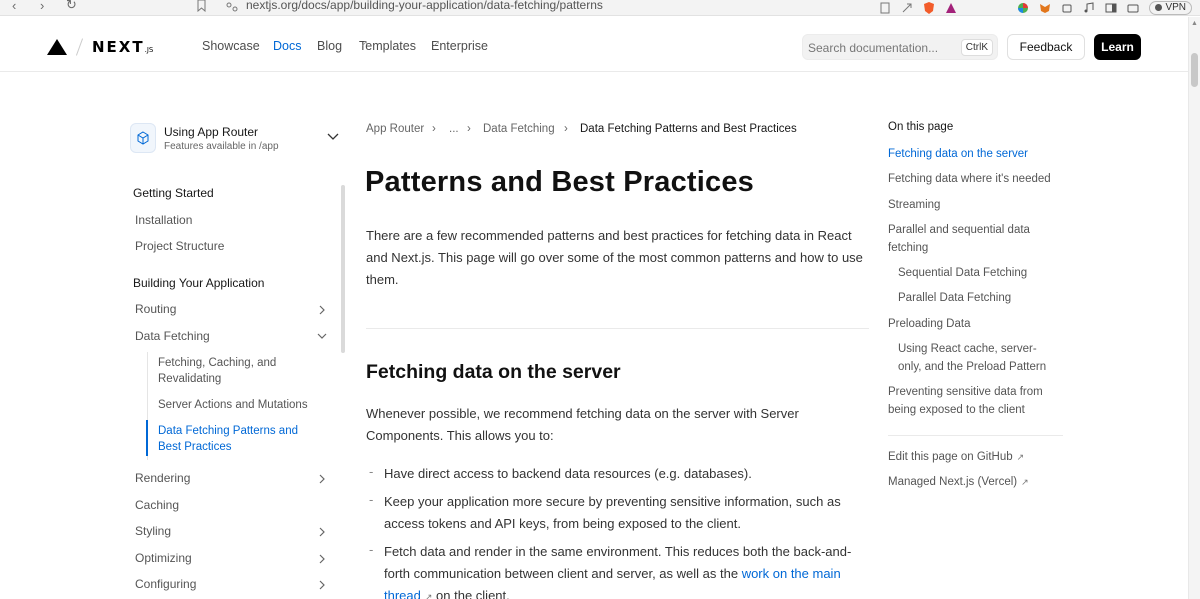  I want to click on cube-icon, so click(143, 138).